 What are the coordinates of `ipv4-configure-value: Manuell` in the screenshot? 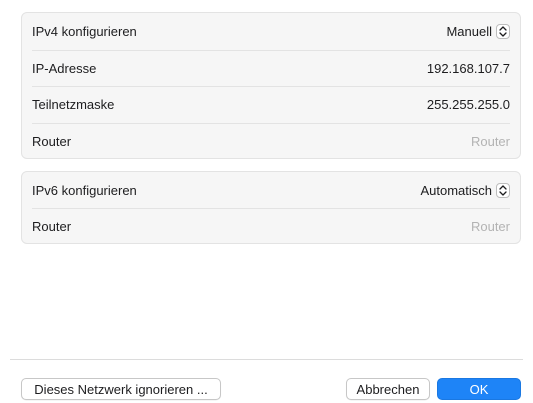 It's located at (469, 31).